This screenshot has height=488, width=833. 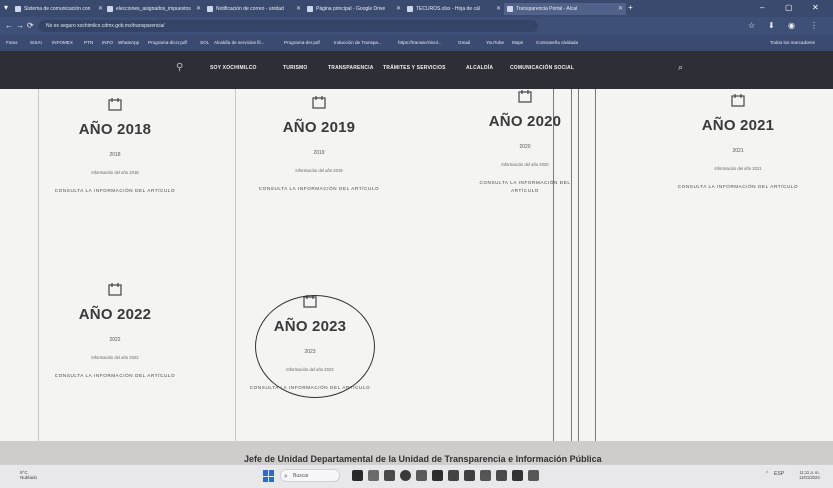 I want to click on clock-date: 11/01/2024, so click(x=809, y=477).